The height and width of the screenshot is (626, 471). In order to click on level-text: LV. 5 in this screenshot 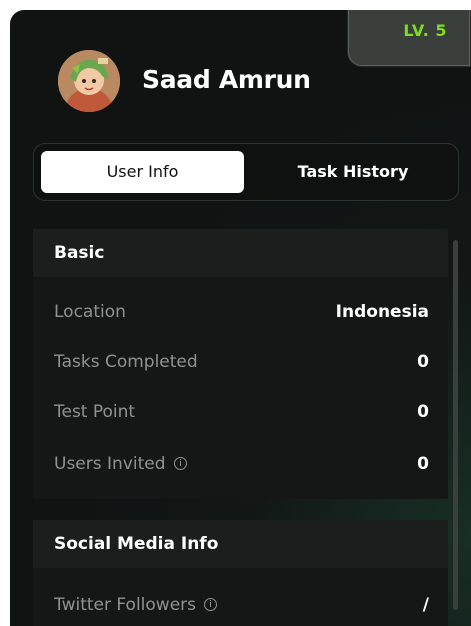, I will do `click(425, 30)`.